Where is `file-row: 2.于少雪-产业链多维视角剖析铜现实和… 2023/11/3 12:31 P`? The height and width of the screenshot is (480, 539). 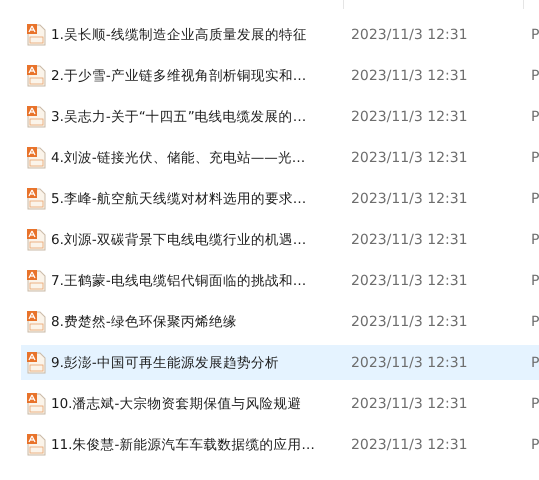
file-row: 2.于少雪-产业链多维视角剖析铜现实和… 2023/11/3 12:31 P is located at coordinates (280, 75).